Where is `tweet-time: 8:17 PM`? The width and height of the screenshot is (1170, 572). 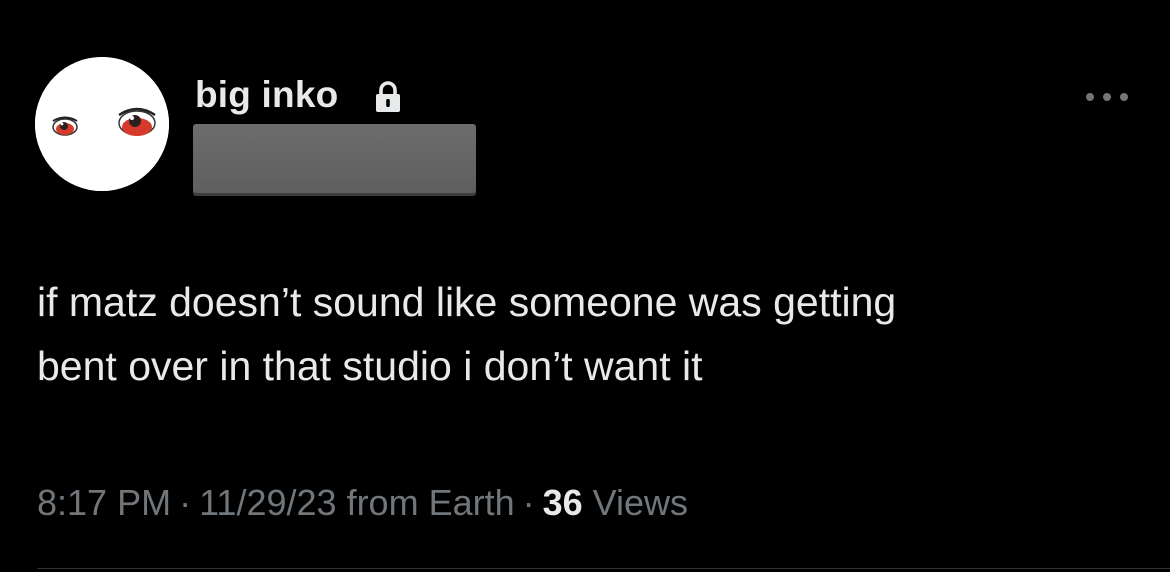
tweet-time: 8:17 PM is located at coordinates (104, 502).